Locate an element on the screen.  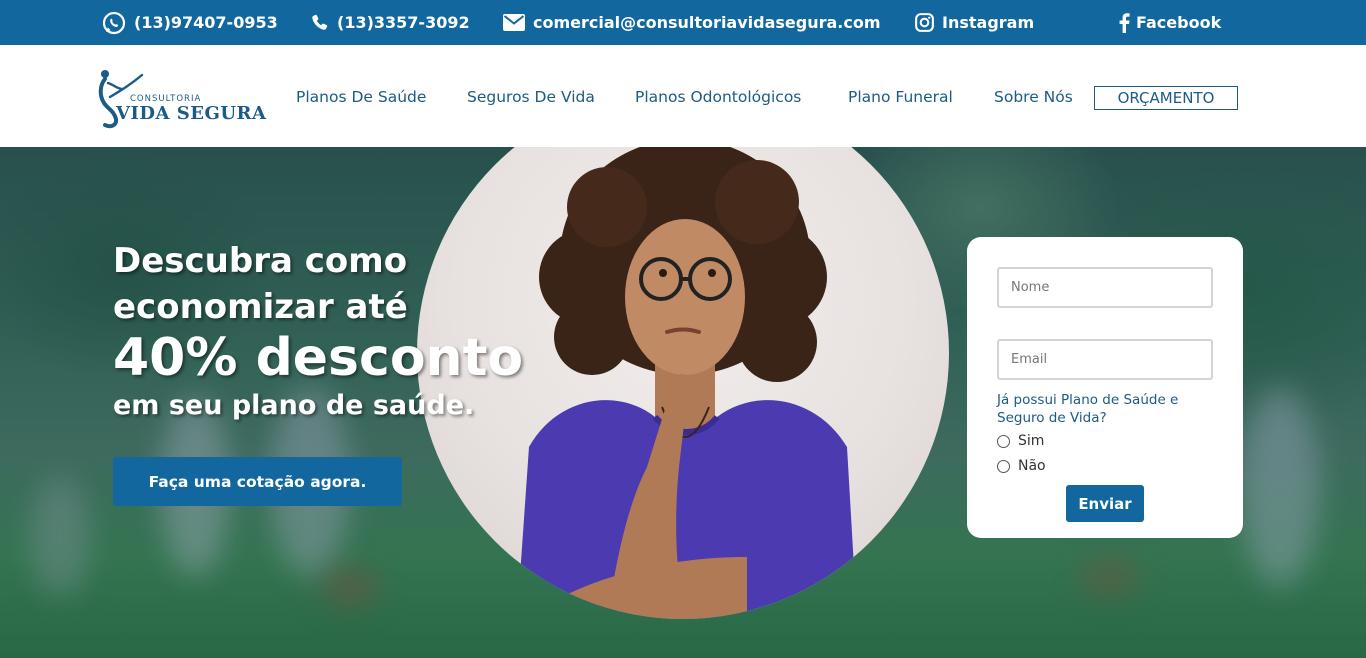
radio-label-nao: Não is located at coordinates (1032, 466).